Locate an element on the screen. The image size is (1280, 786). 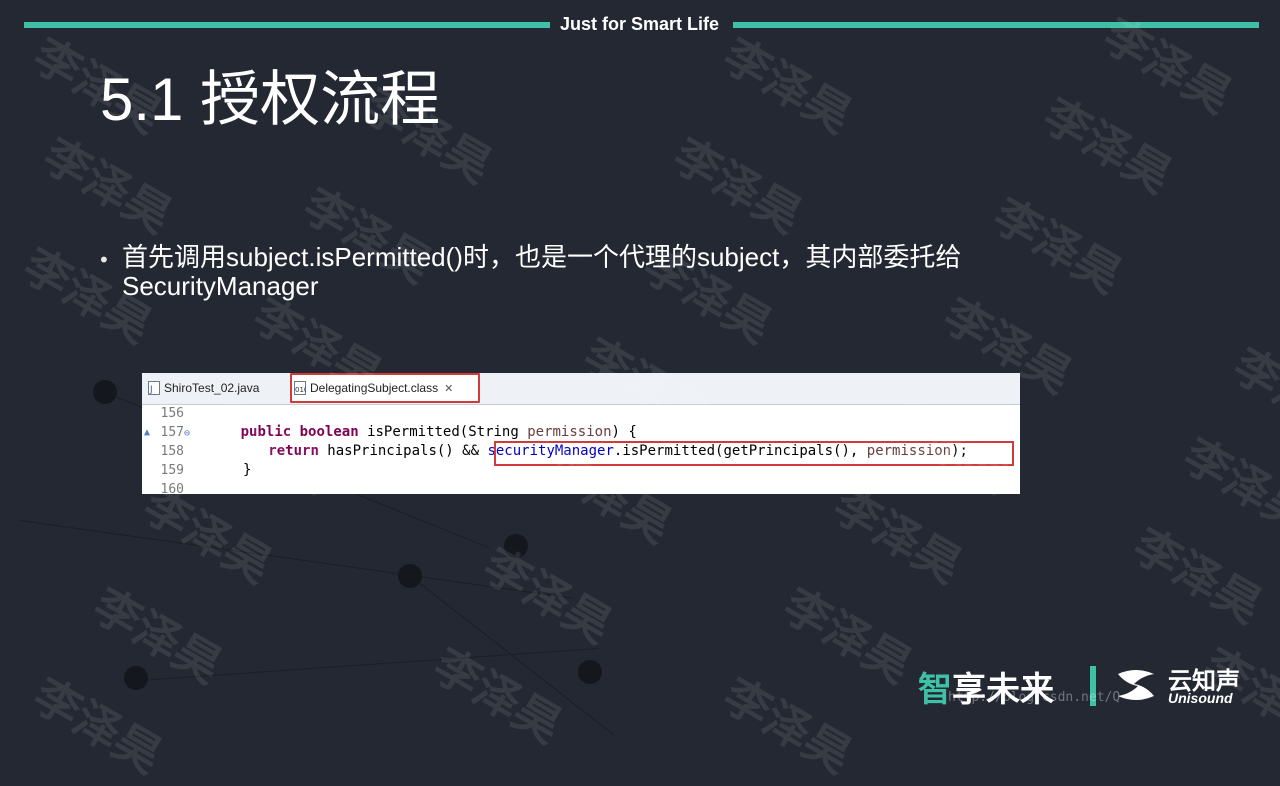
line-number: 159 is located at coordinates (172, 470).